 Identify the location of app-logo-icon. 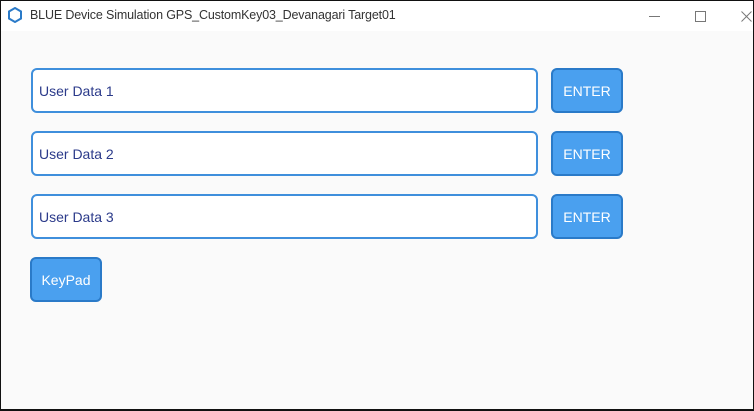
(15, 15).